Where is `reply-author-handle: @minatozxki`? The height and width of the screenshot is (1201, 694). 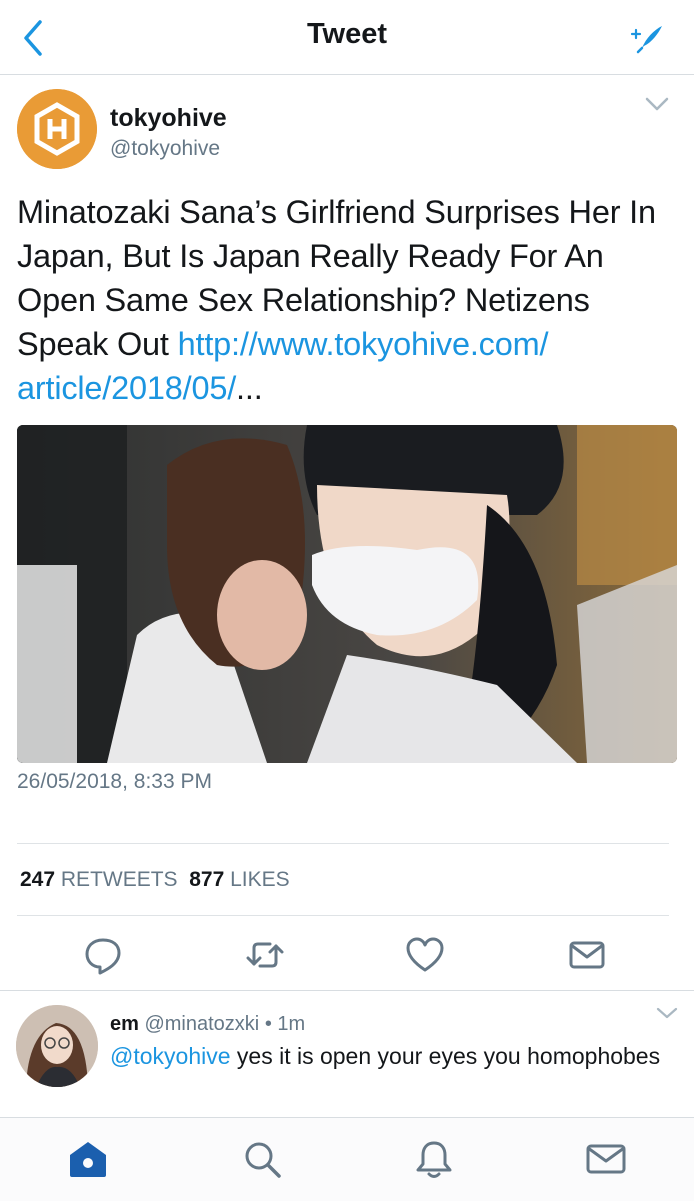 reply-author-handle: @minatozxki is located at coordinates (201, 1024).